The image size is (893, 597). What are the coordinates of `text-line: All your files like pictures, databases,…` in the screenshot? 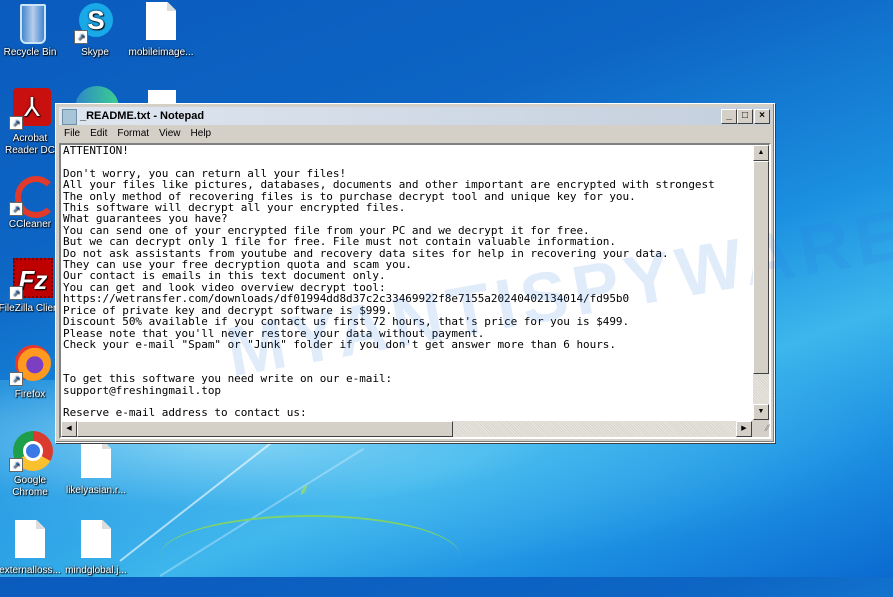 It's located at (389, 185).